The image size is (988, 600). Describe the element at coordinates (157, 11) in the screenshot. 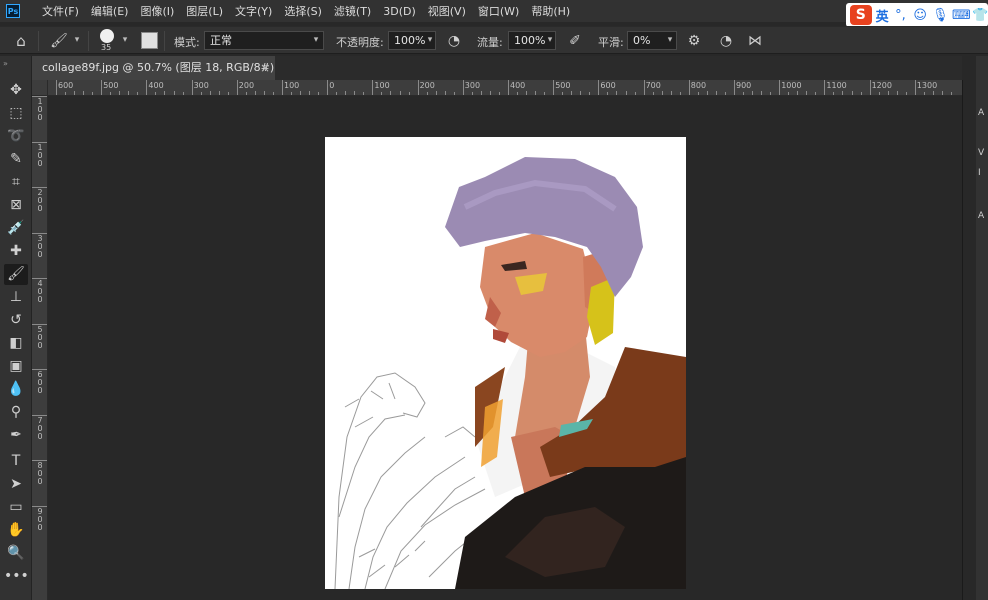

I see `menu-image: 图像(I)` at that location.